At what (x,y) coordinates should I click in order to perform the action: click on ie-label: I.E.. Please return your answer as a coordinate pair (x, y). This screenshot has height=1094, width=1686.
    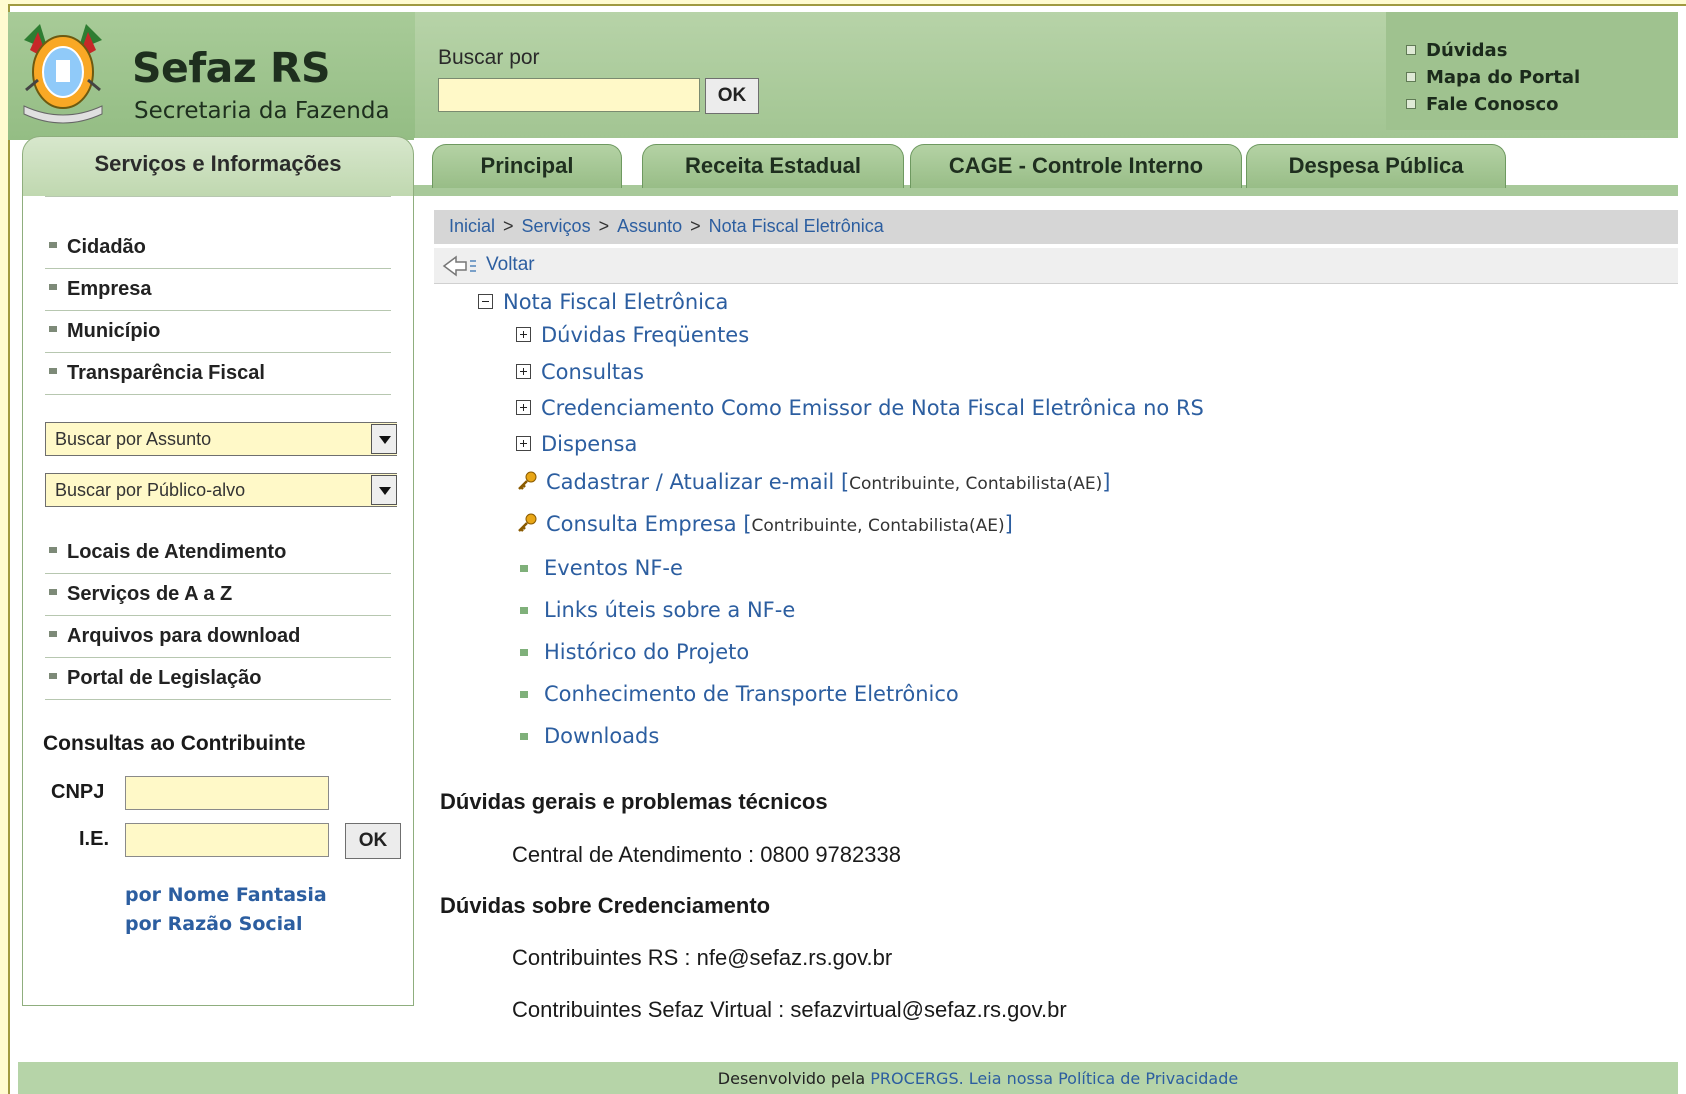
    Looking at the image, I should click on (94, 839).